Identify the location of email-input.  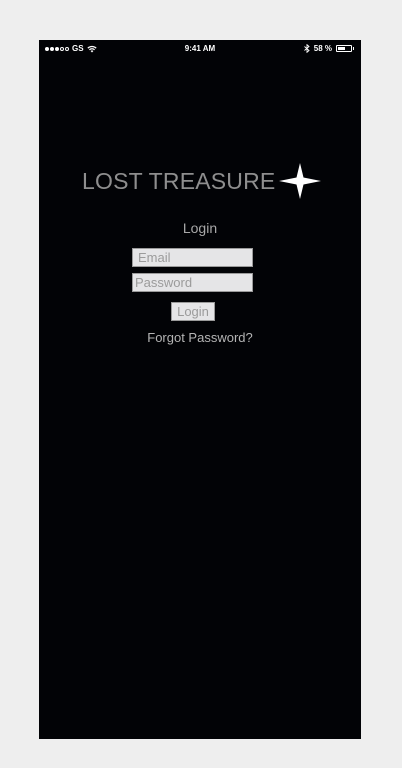
(192, 257).